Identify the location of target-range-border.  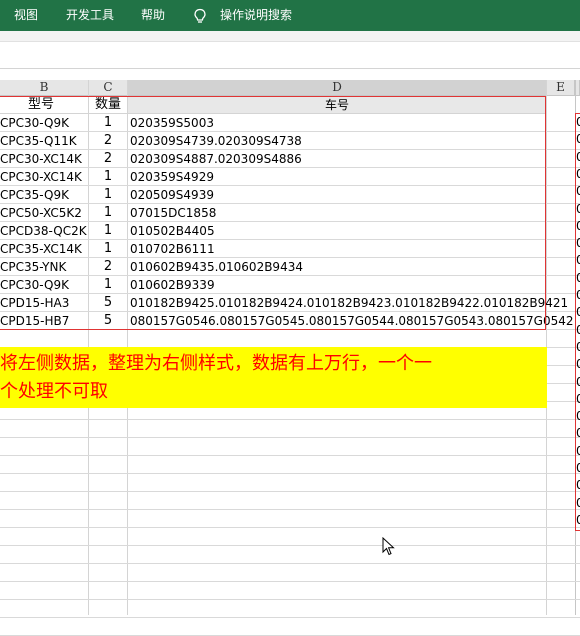
(577, 322).